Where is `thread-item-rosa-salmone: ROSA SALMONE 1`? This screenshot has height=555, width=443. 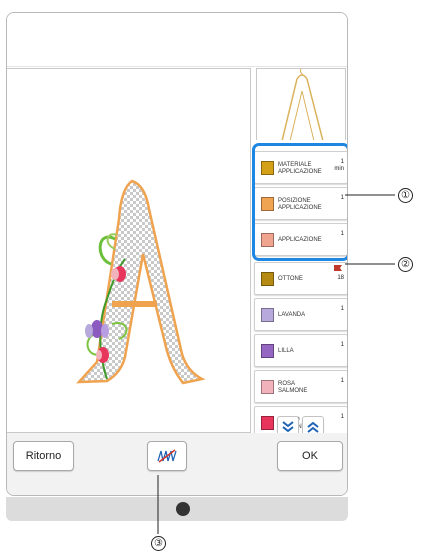 thread-item-rosa-salmone: ROSA SALMONE 1 is located at coordinates (300, 386).